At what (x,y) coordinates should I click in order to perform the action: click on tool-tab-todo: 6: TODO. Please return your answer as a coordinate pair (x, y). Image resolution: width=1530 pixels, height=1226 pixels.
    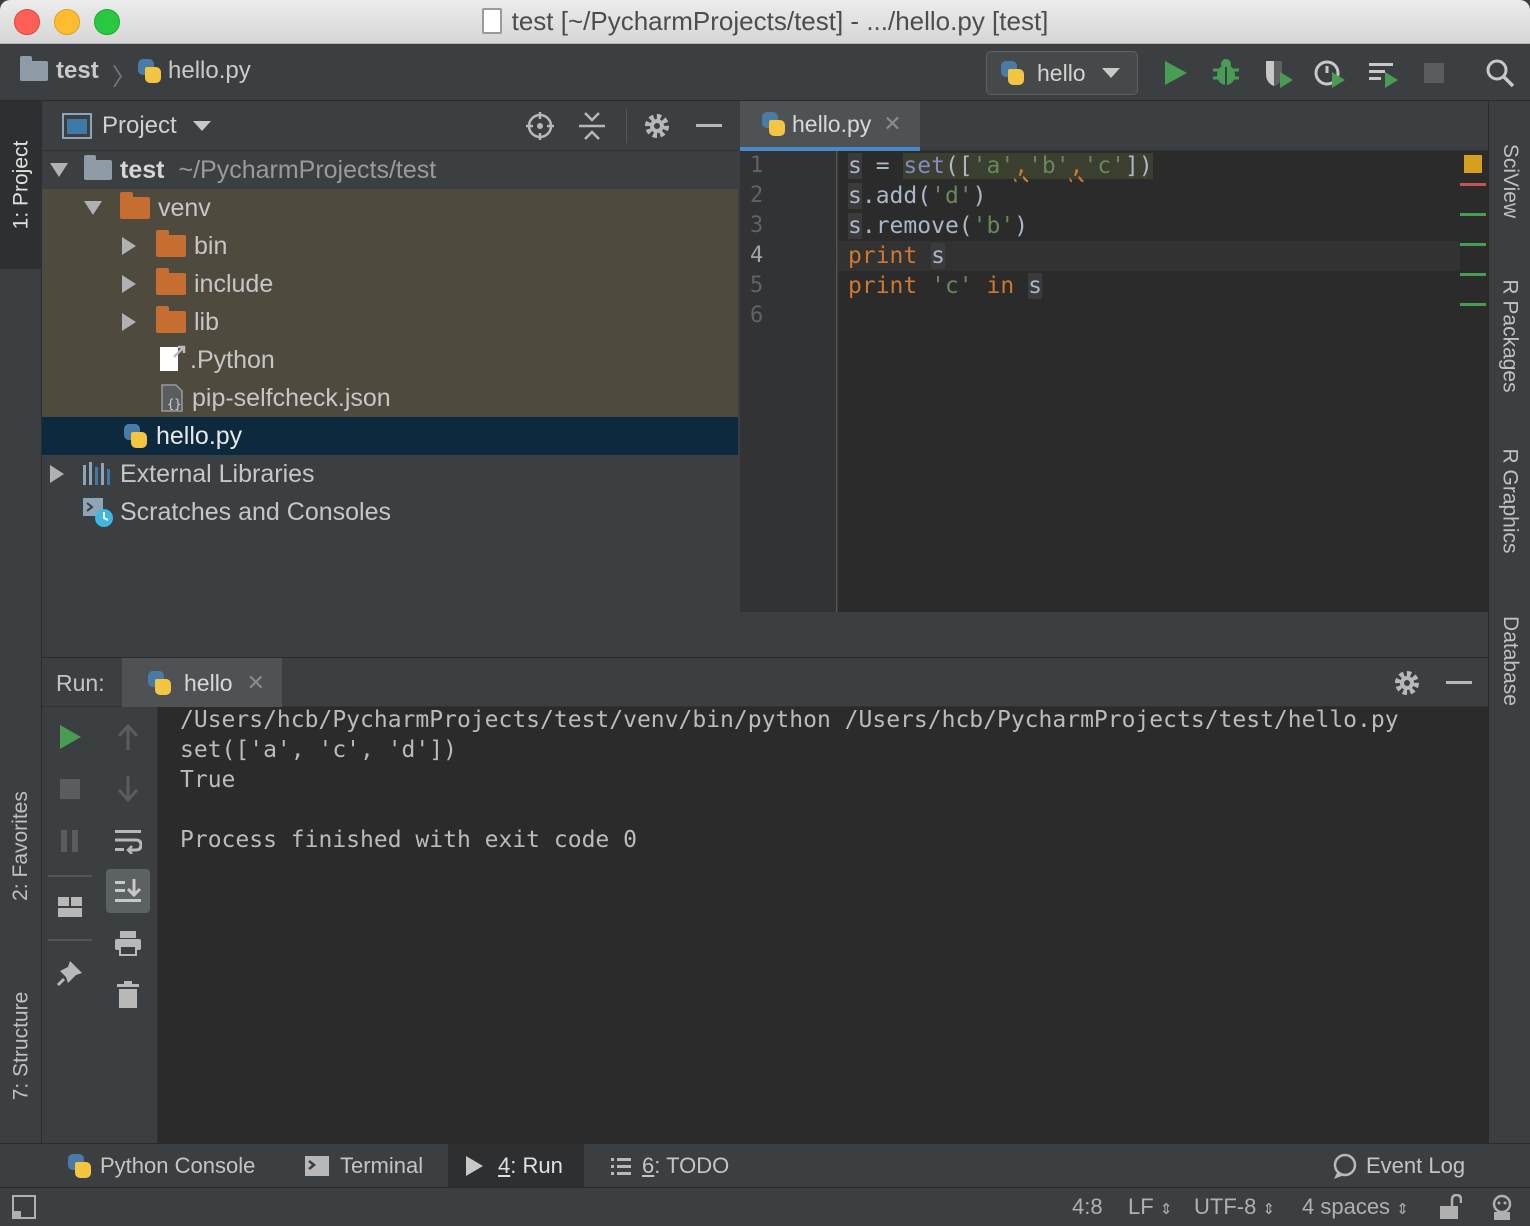
    Looking at the image, I should click on (669, 1166).